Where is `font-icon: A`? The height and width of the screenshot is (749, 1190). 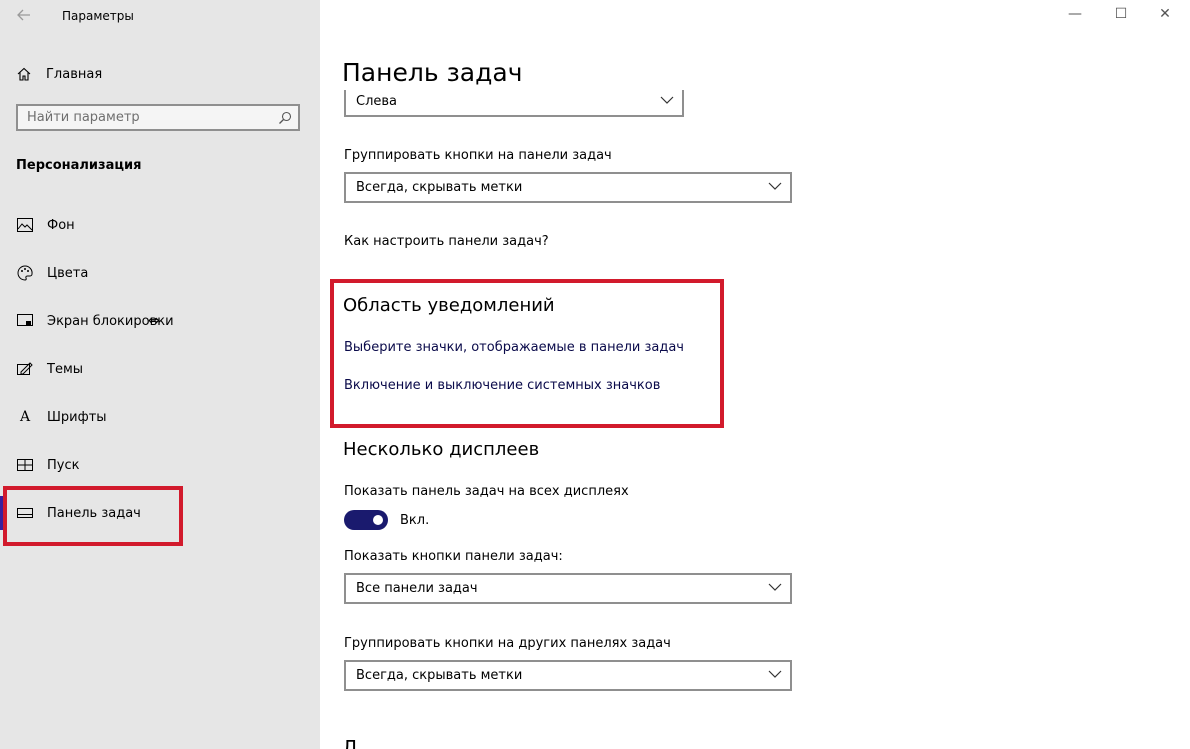
font-icon: A is located at coordinates (25, 417).